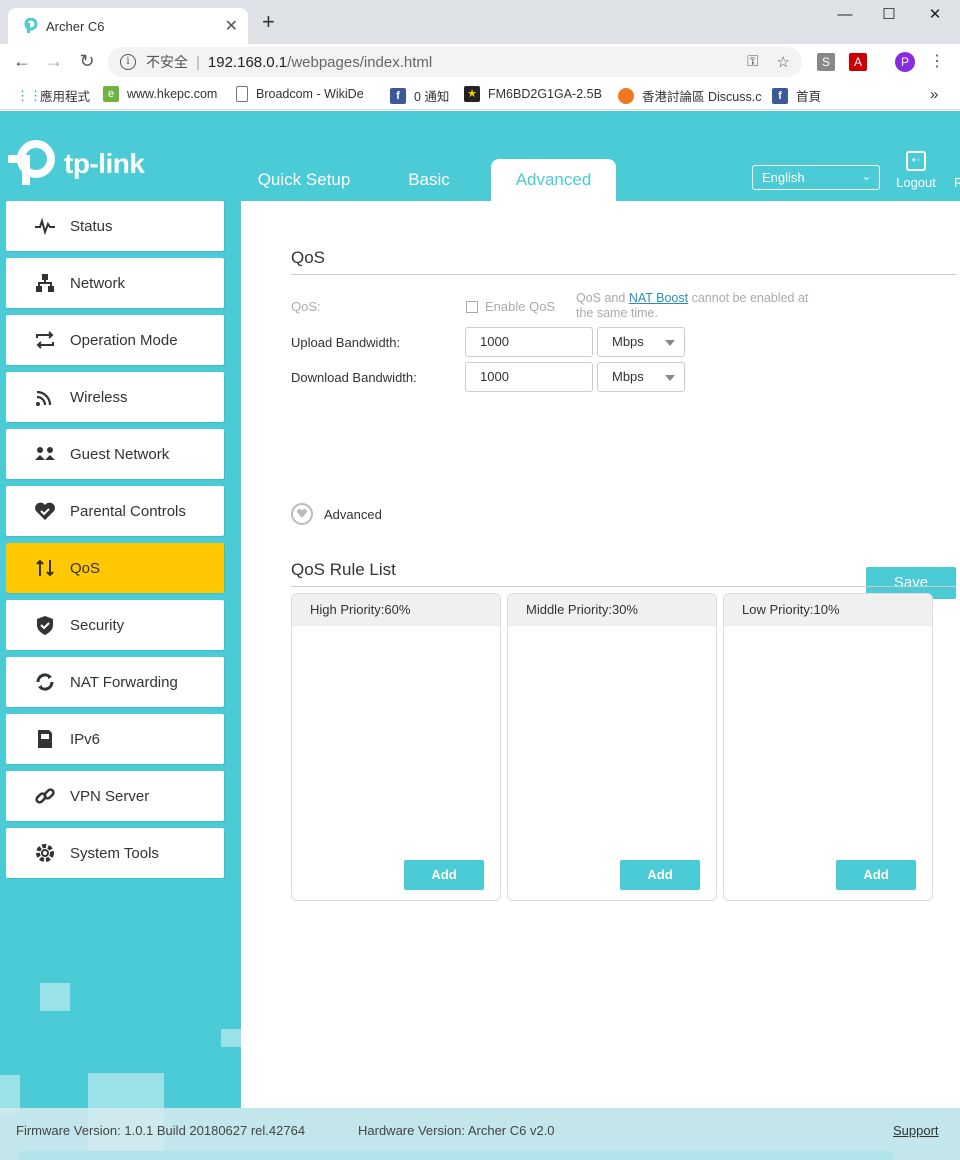 The image size is (960, 1160). What do you see at coordinates (520, 306) in the screenshot?
I see `enable-qos-label: Enable QoS` at bounding box center [520, 306].